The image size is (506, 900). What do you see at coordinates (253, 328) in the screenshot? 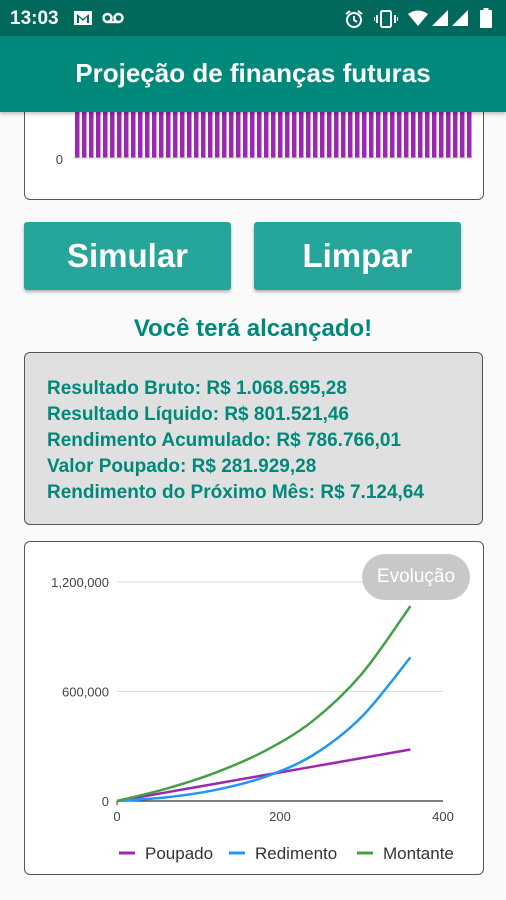
I see `result-title: Você terá alcançado!` at bounding box center [253, 328].